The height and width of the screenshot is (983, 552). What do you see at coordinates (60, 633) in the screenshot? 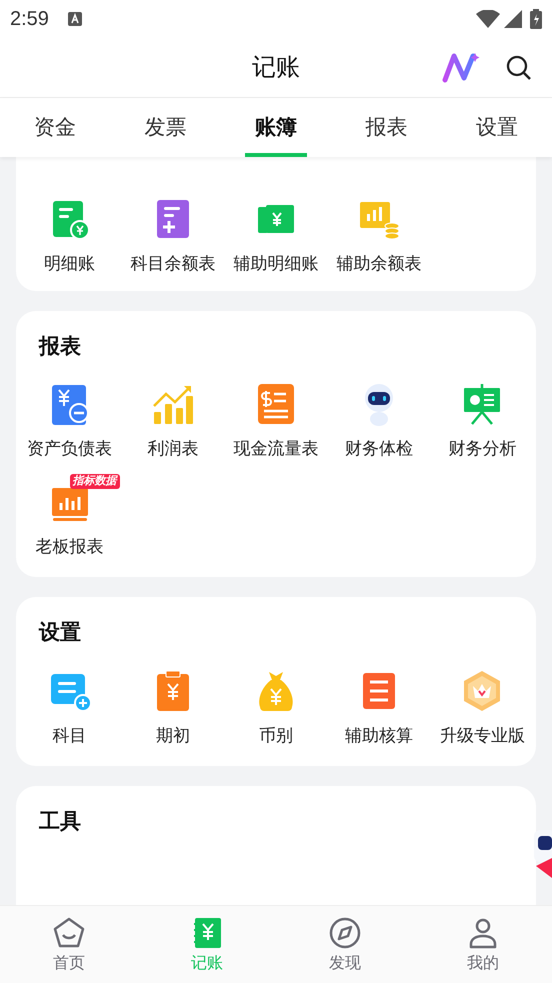
I see `section-title: 设置` at bounding box center [60, 633].